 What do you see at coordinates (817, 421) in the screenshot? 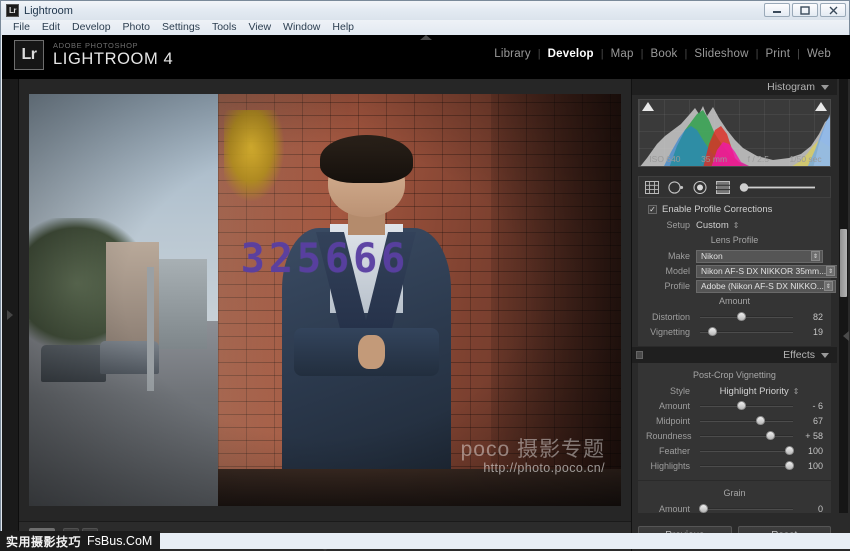
I see `pcv-midpoint-value: 67` at bounding box center [817, 421].